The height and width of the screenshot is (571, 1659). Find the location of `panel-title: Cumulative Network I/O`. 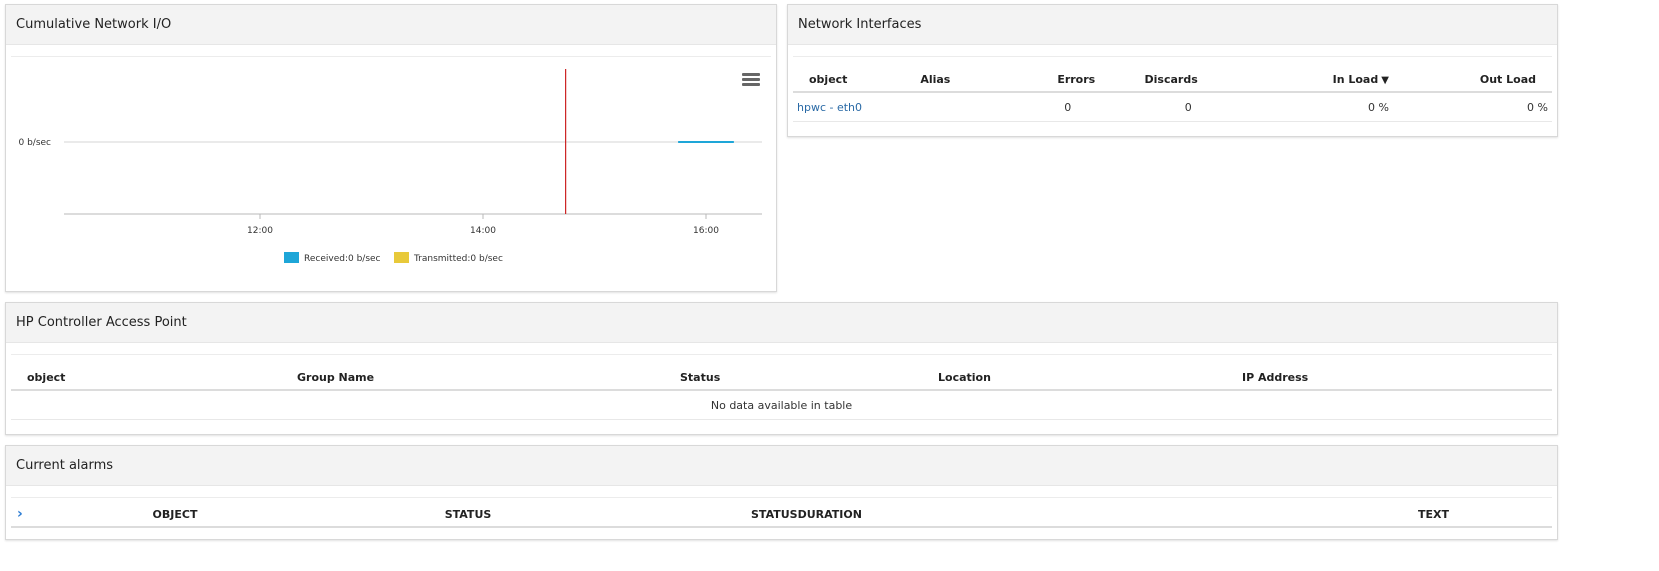

panel-title: Cumulative Network I/O is located at coordinates (94, 24).